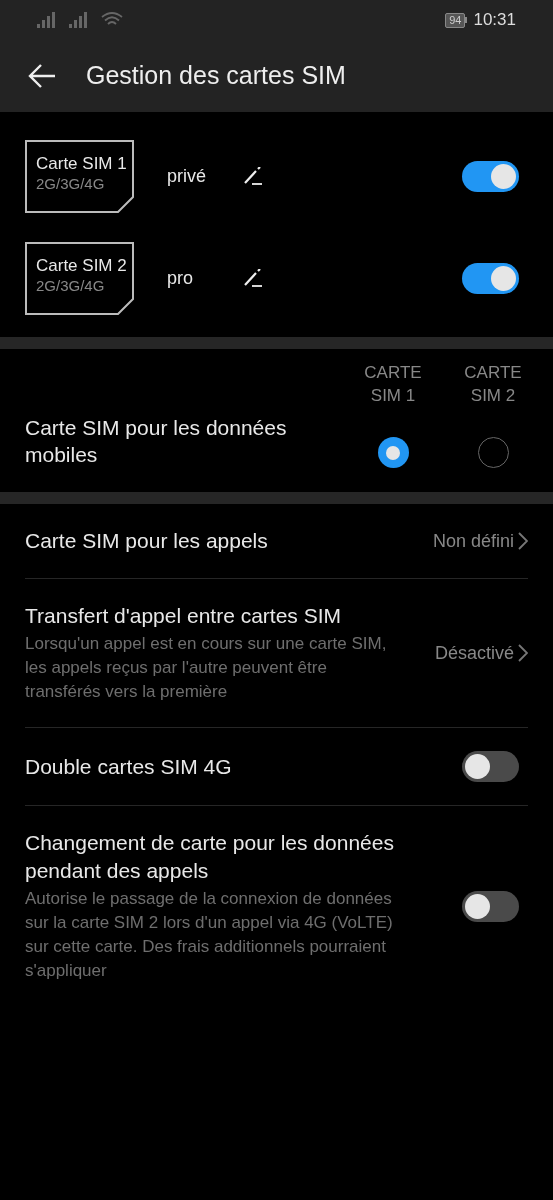 Image resolution: width=553 pixels, height=1200 pixels. I want to click on battery-icon: 94, so click(456, 20).